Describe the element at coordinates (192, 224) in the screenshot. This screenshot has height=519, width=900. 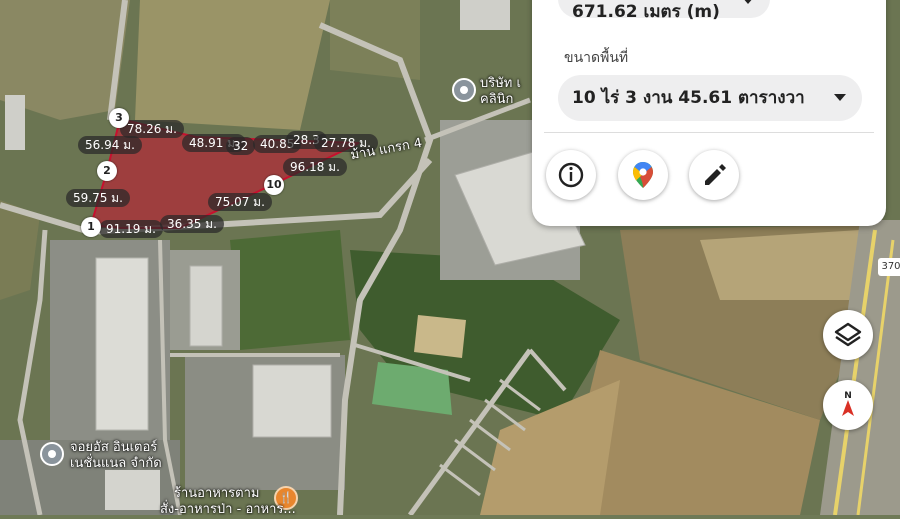
I see `edge-label: 36.35 ม.` at that location.